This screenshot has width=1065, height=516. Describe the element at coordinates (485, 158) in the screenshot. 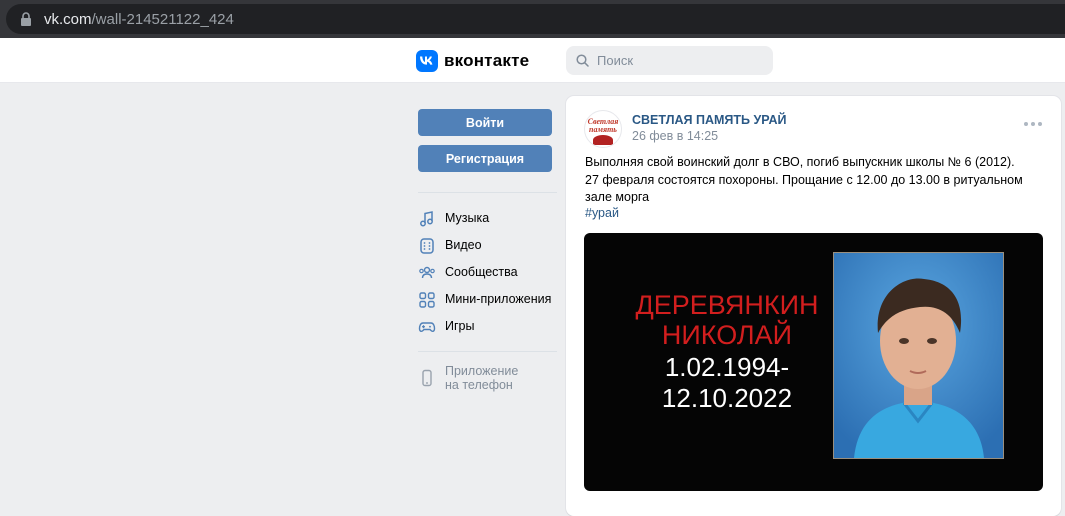

I see `register-button: Регистрация` at that location.